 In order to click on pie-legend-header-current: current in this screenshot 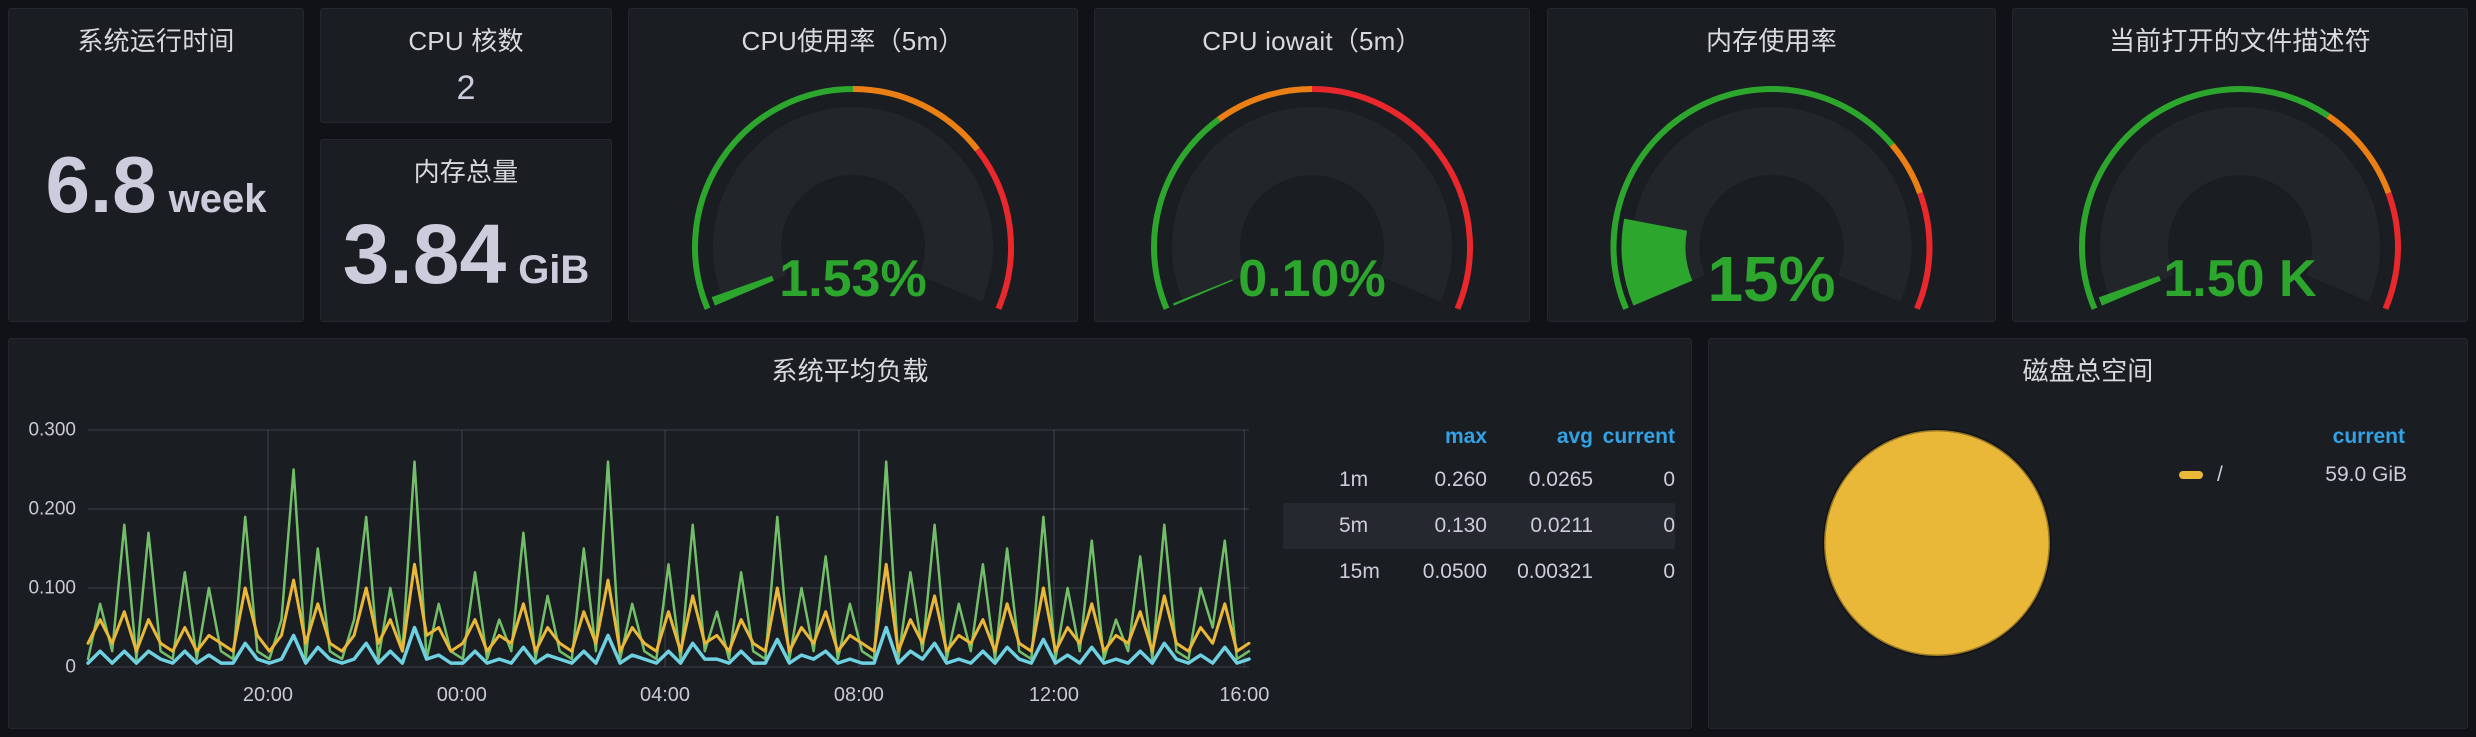, I will do `click(2369, 437)`.